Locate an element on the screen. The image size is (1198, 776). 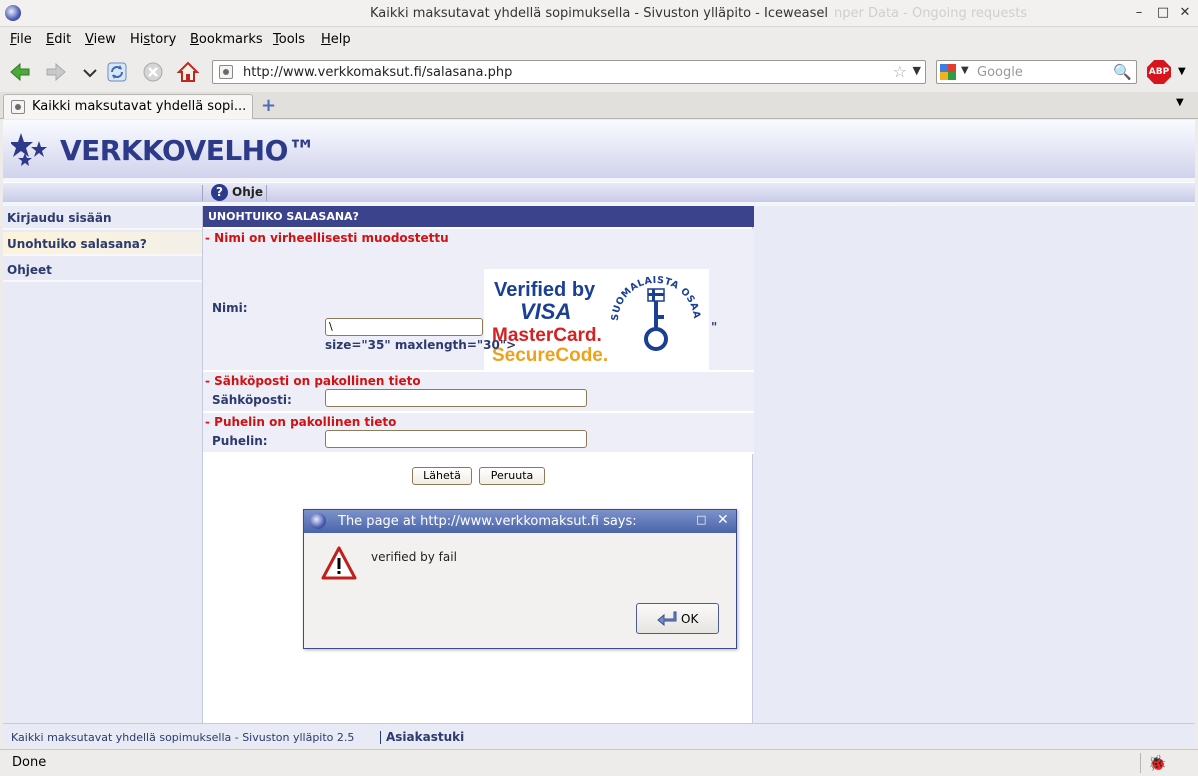
ok-button-label: OK is located at coordinates (690, 619).